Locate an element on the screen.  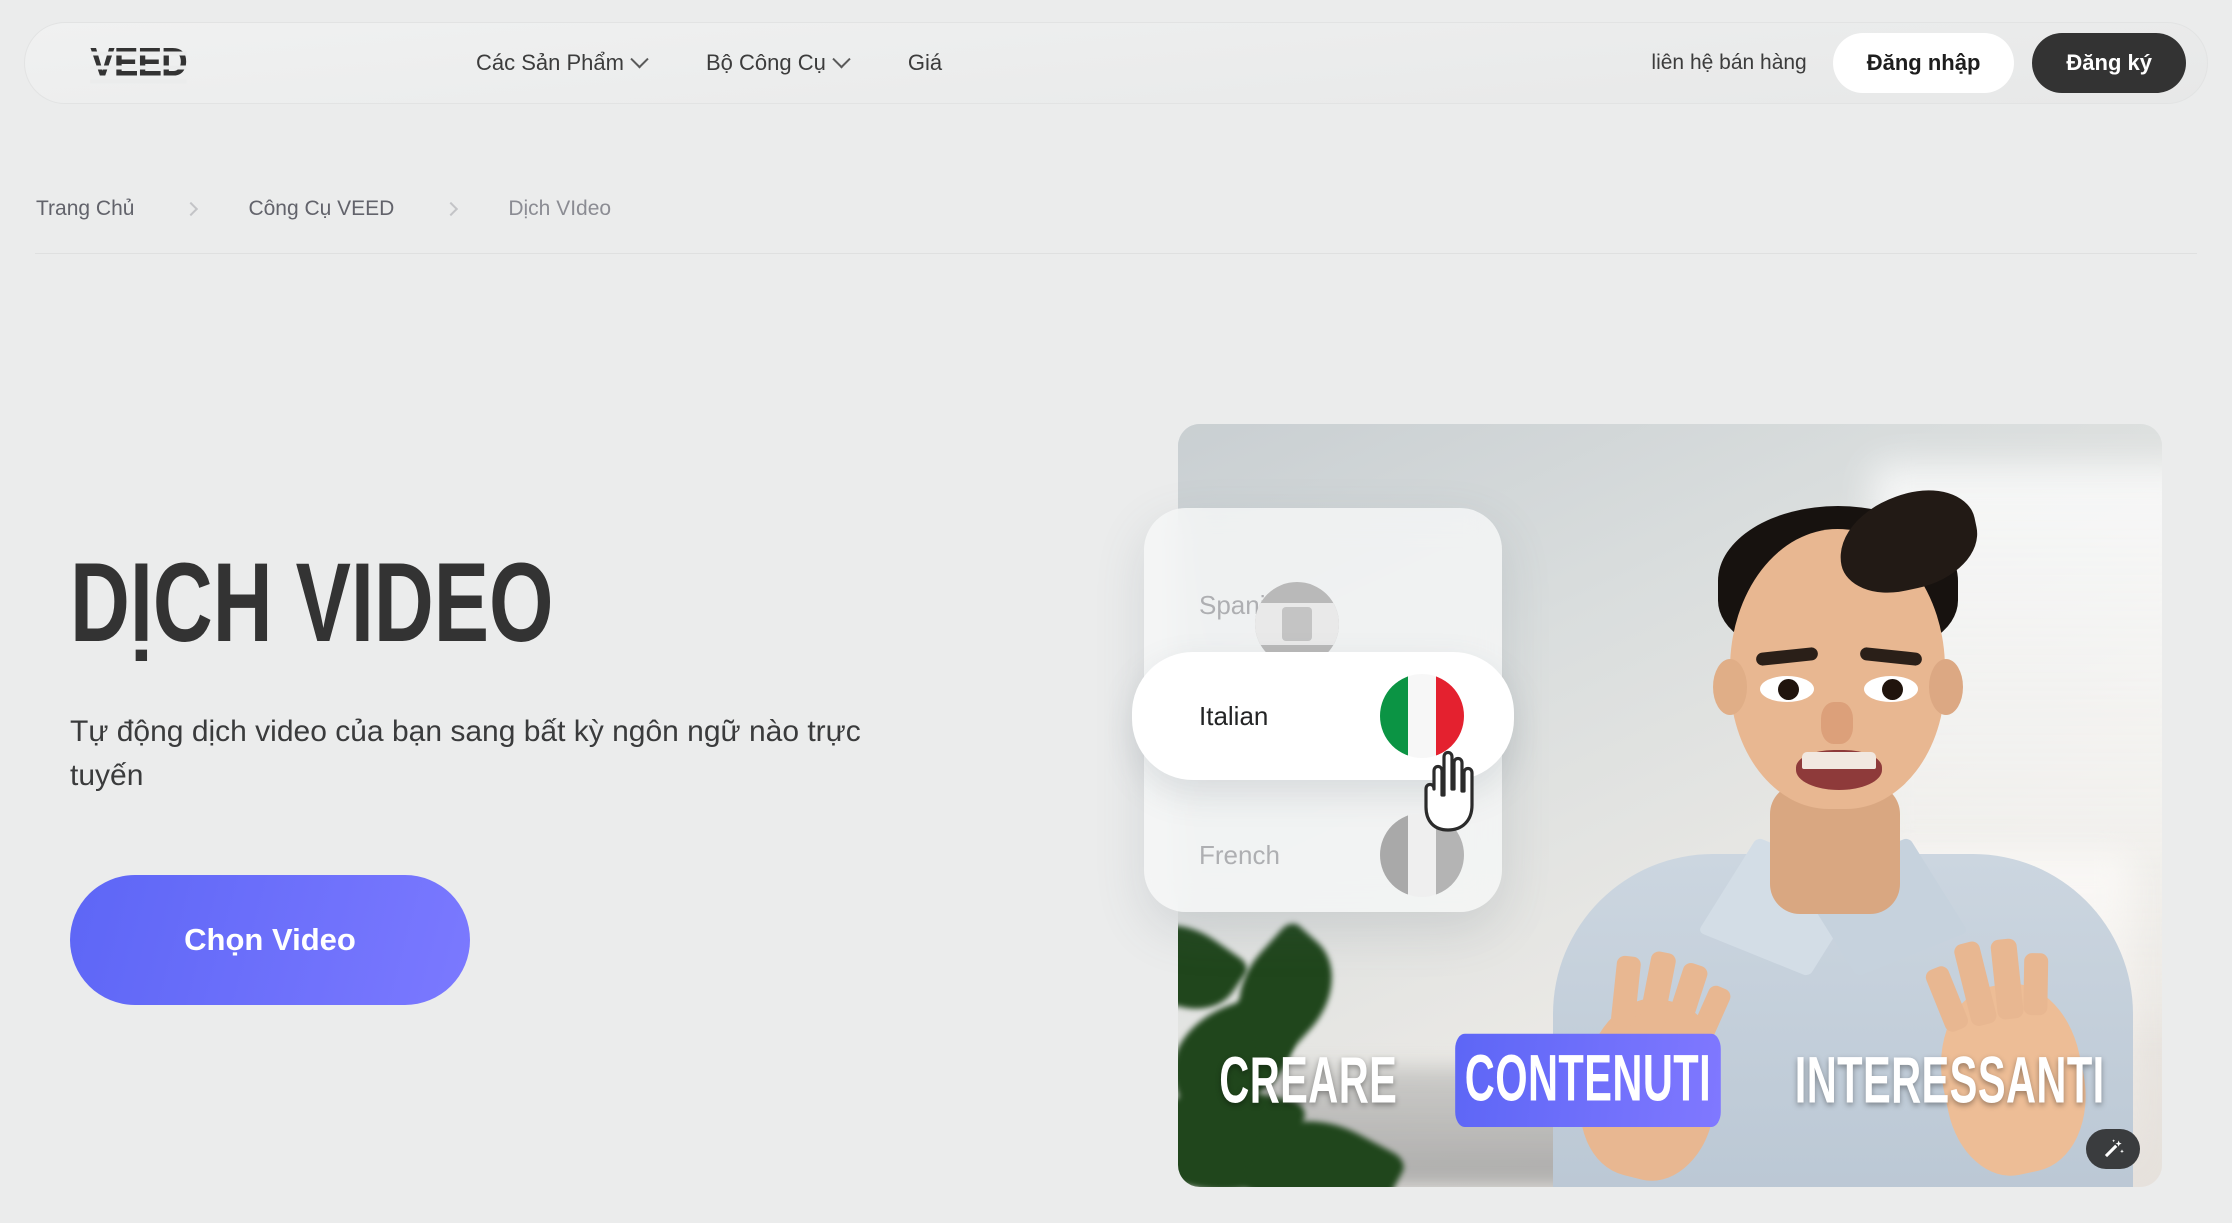
choose-video-button: Chọn Video is located at coordinates (270, 940).